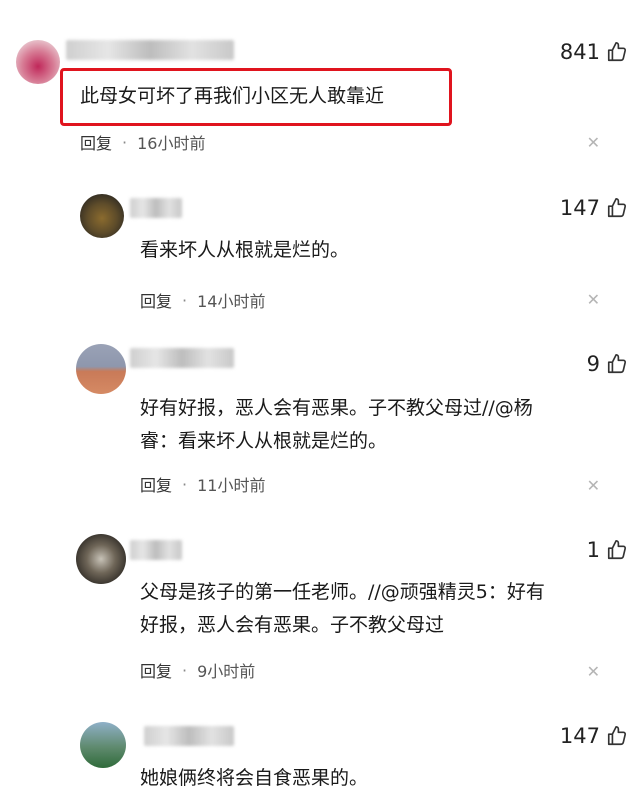 The image size is (640, 795). What do you see at coordinates (320, 752) in the screenshot?
I see `comment-5: 147 她娘俩终将会自食恶果的。` at bounding box center [320, 752].